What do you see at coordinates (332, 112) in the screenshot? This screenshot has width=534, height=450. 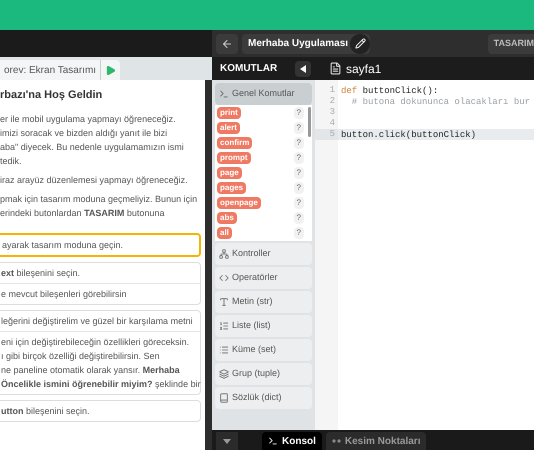 I see `line-number: 3` at bounding box center [332, 112].